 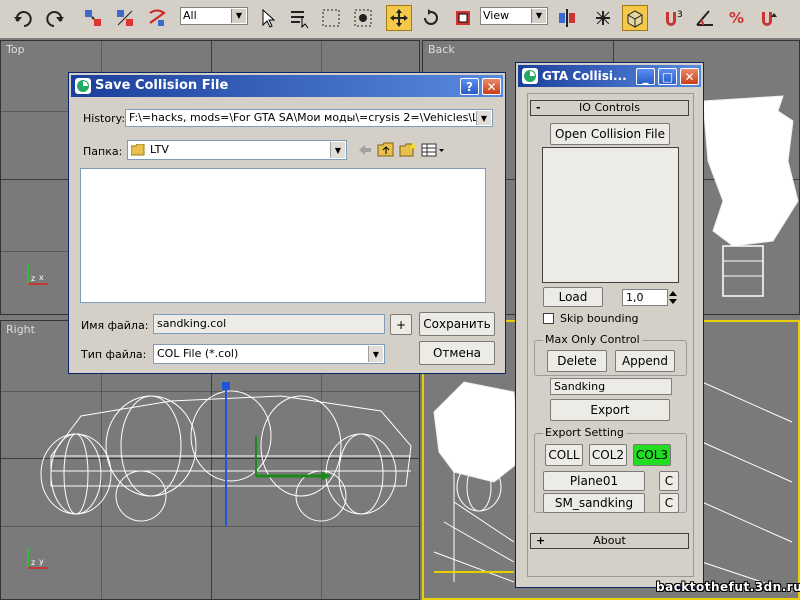 What do you see at coordinates (680, 15) in the screenshot?
I see `svg-text: 3` at bounding box center [680, 15].